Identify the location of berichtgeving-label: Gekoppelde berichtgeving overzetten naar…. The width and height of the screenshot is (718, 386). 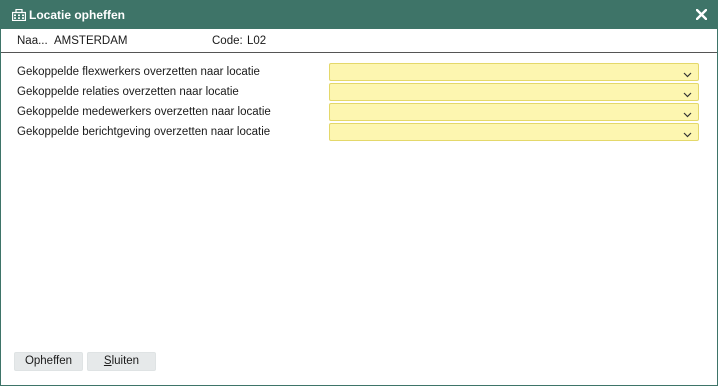
(144, 132).